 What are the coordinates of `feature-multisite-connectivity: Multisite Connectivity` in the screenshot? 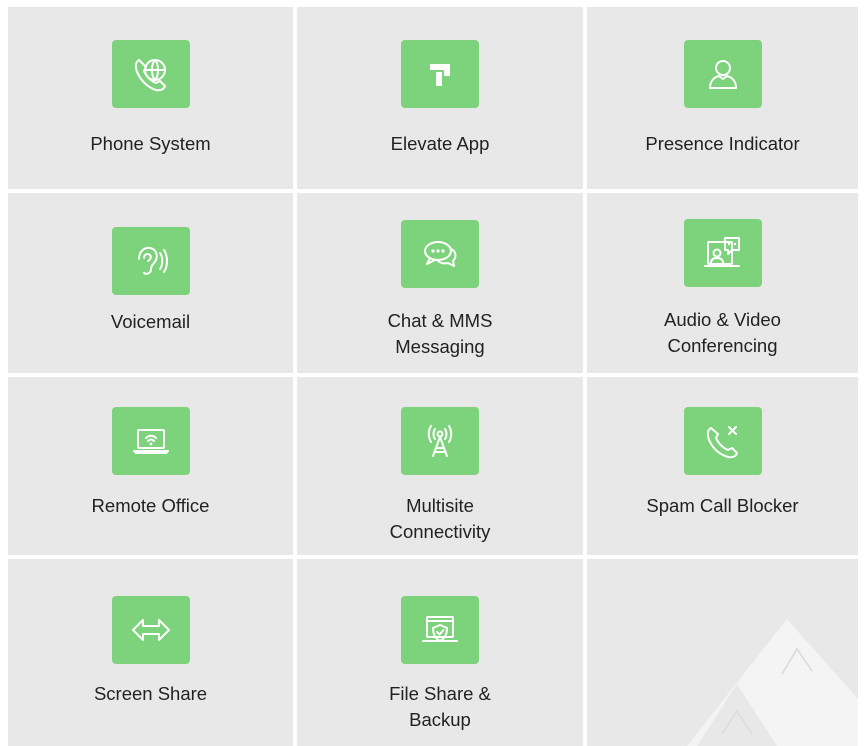 It's located at (440, 466).